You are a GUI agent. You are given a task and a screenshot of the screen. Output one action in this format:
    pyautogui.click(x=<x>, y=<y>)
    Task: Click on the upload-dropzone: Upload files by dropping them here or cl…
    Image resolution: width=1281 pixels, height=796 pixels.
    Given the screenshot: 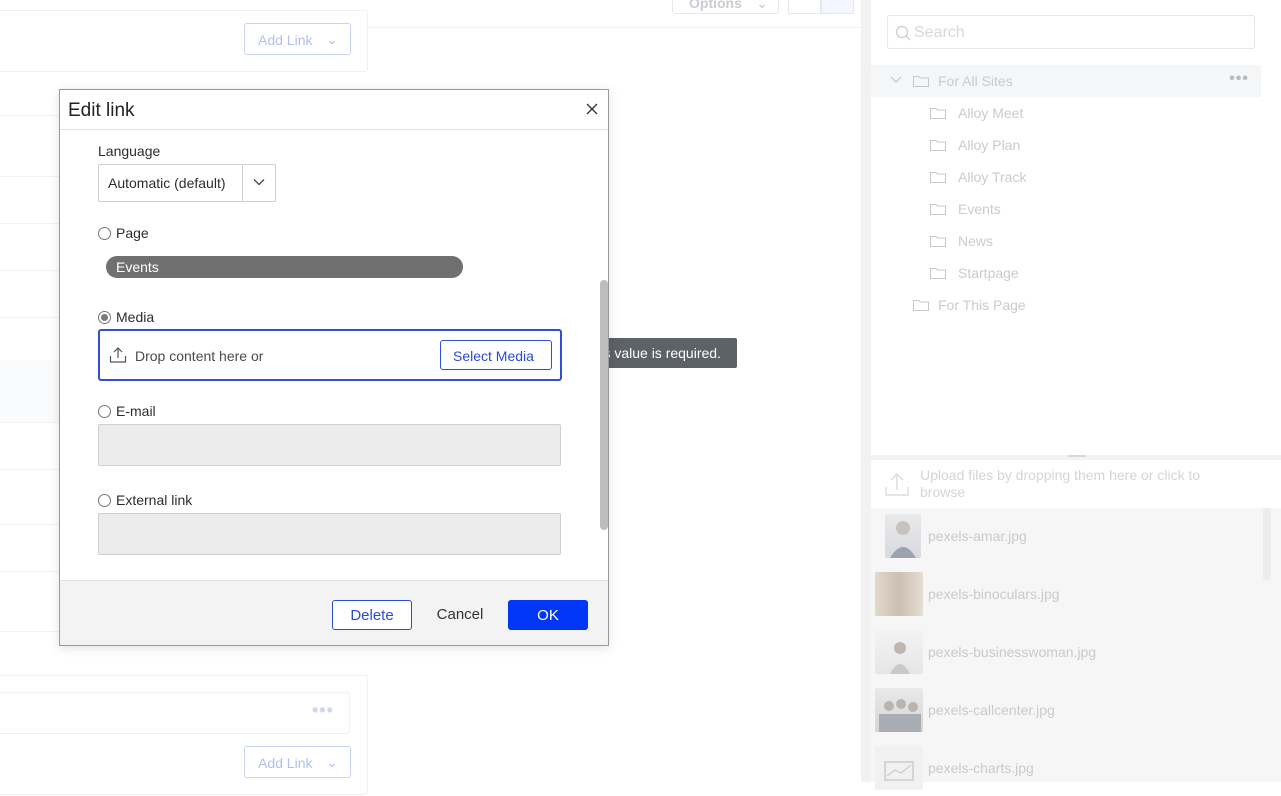 What is the action you would take?
    pyautogui.click(x=1076, y=484)
    